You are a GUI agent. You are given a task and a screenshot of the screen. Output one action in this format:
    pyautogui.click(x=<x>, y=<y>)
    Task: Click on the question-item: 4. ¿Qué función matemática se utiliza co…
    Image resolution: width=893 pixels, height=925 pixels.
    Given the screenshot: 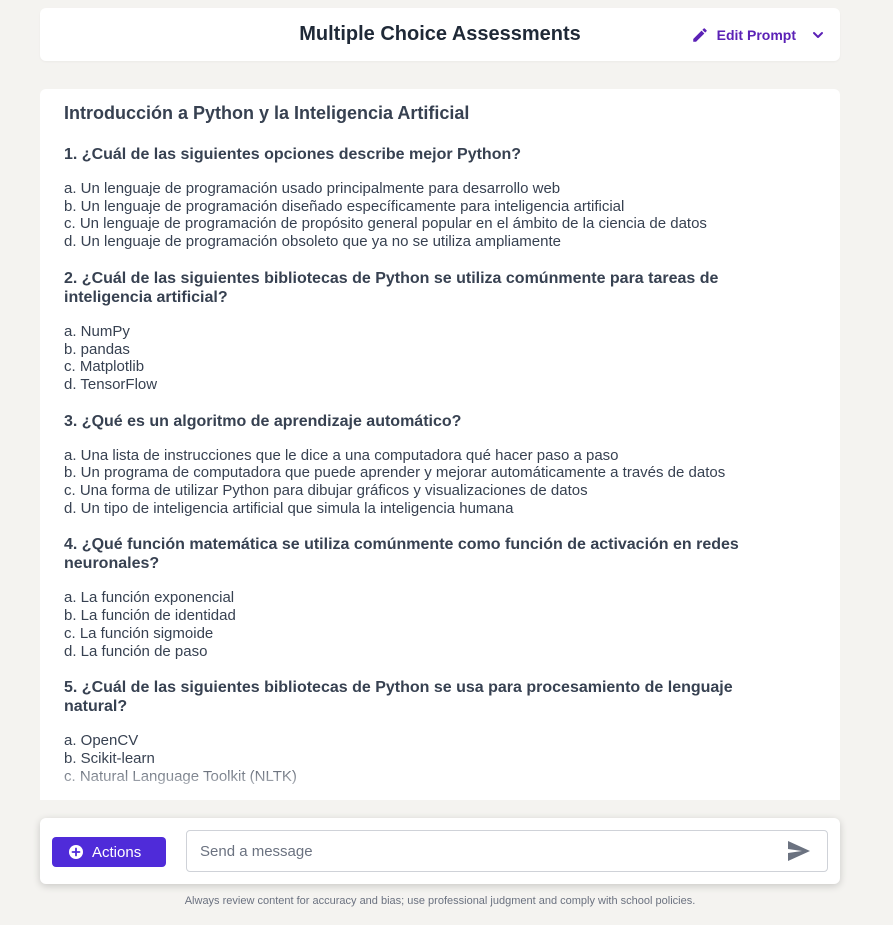 What is the action you would take?
    pyautogui.click(x=440, y=597)
    